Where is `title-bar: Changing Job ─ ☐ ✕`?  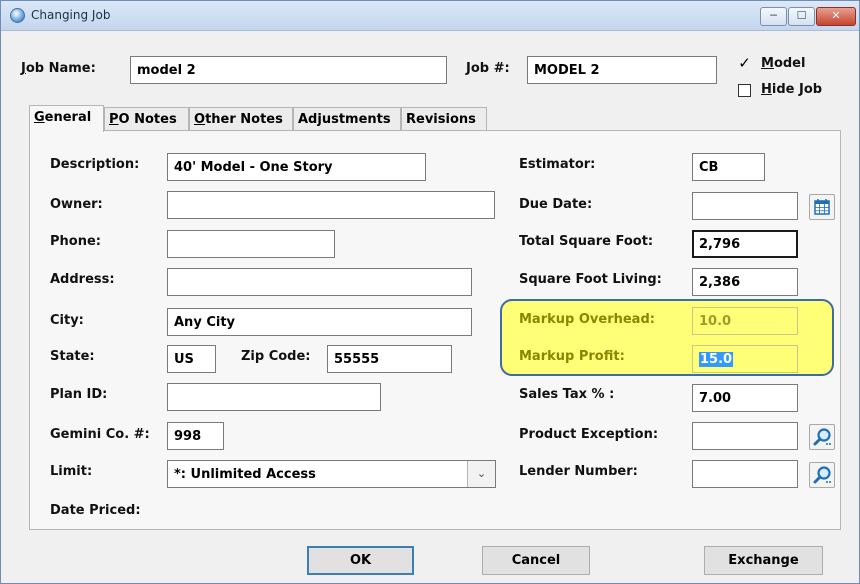
title-bar: Changing Job ─ ☐ ✕ is located at coordinates (430, 16).